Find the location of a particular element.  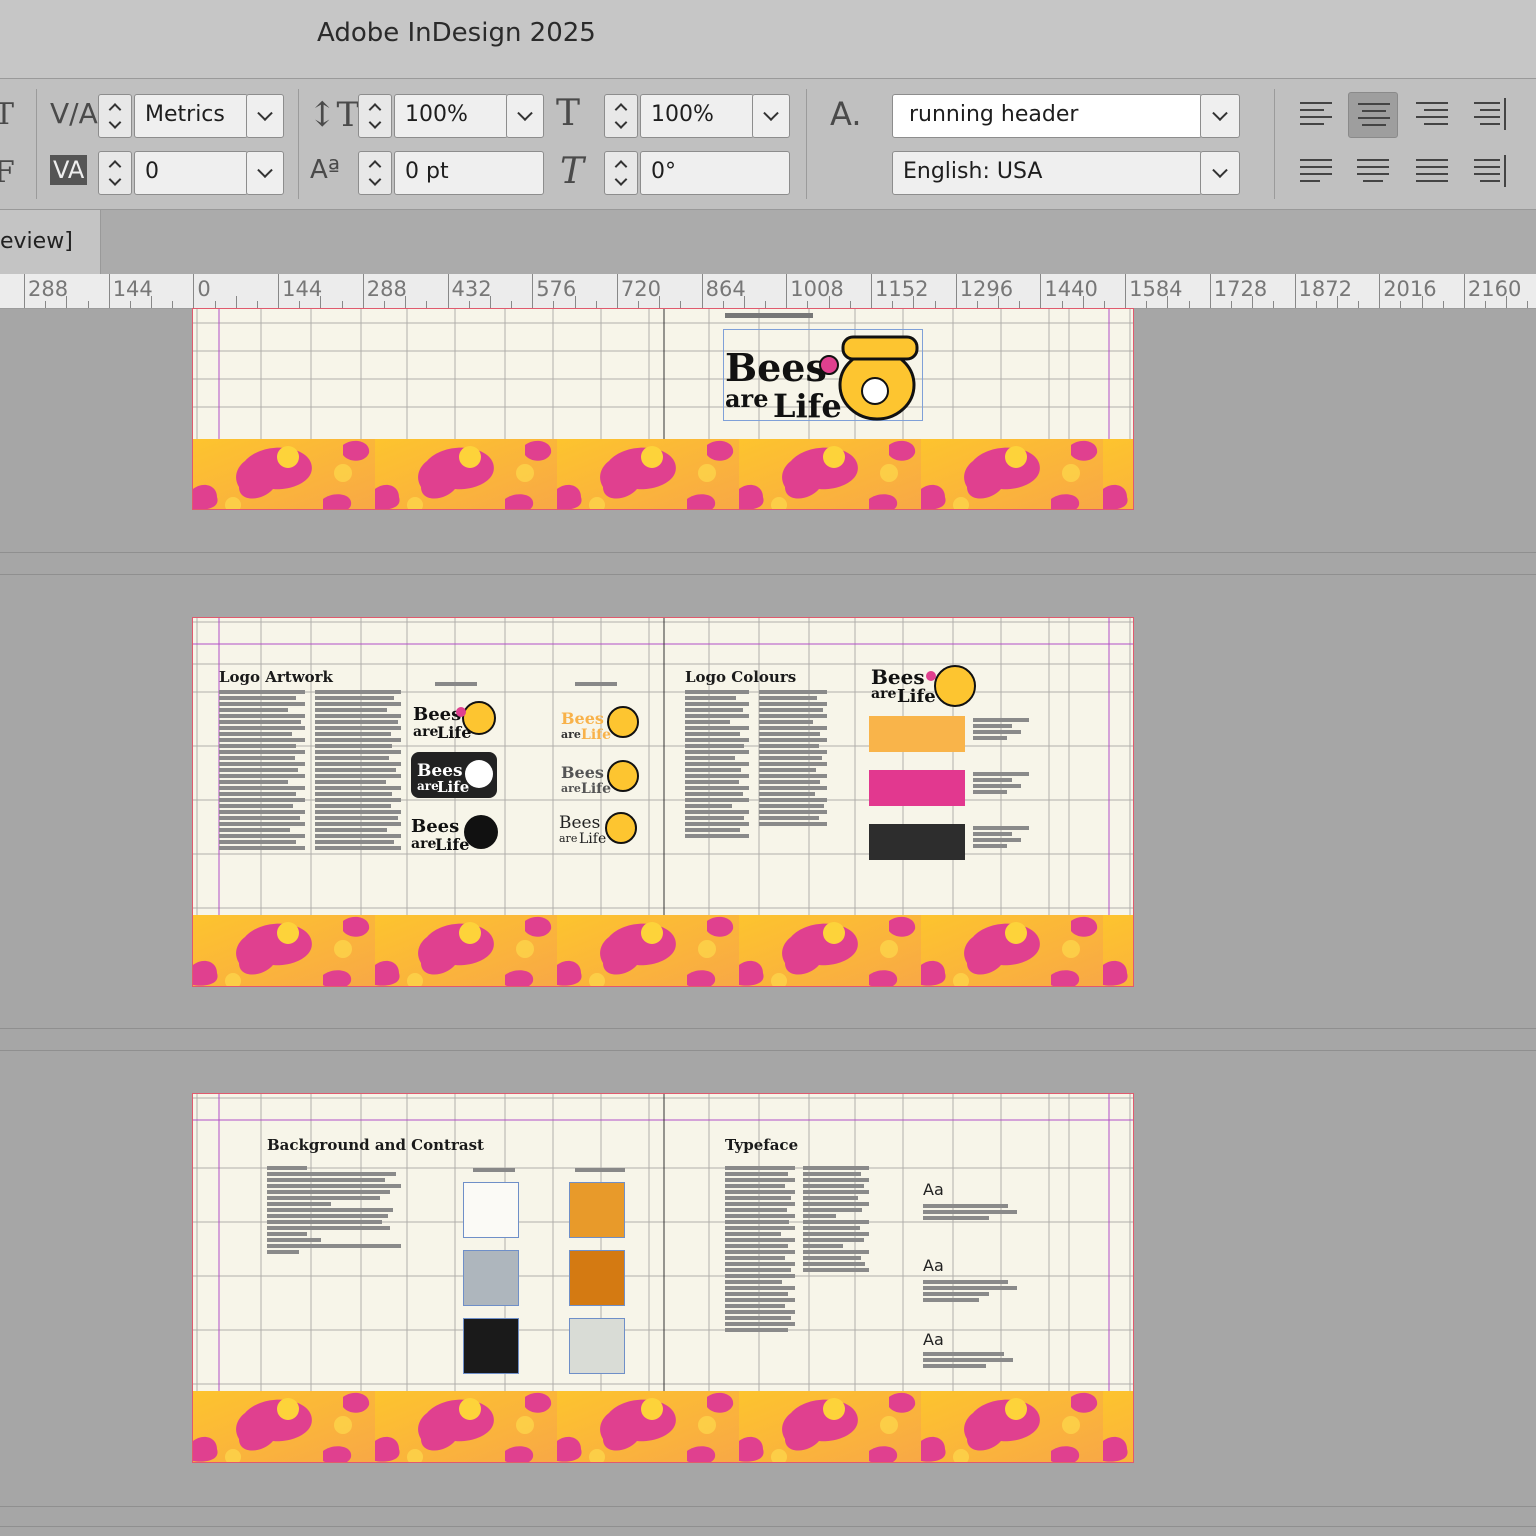

align-away-spine-button is located at coordinates (1491, 172).